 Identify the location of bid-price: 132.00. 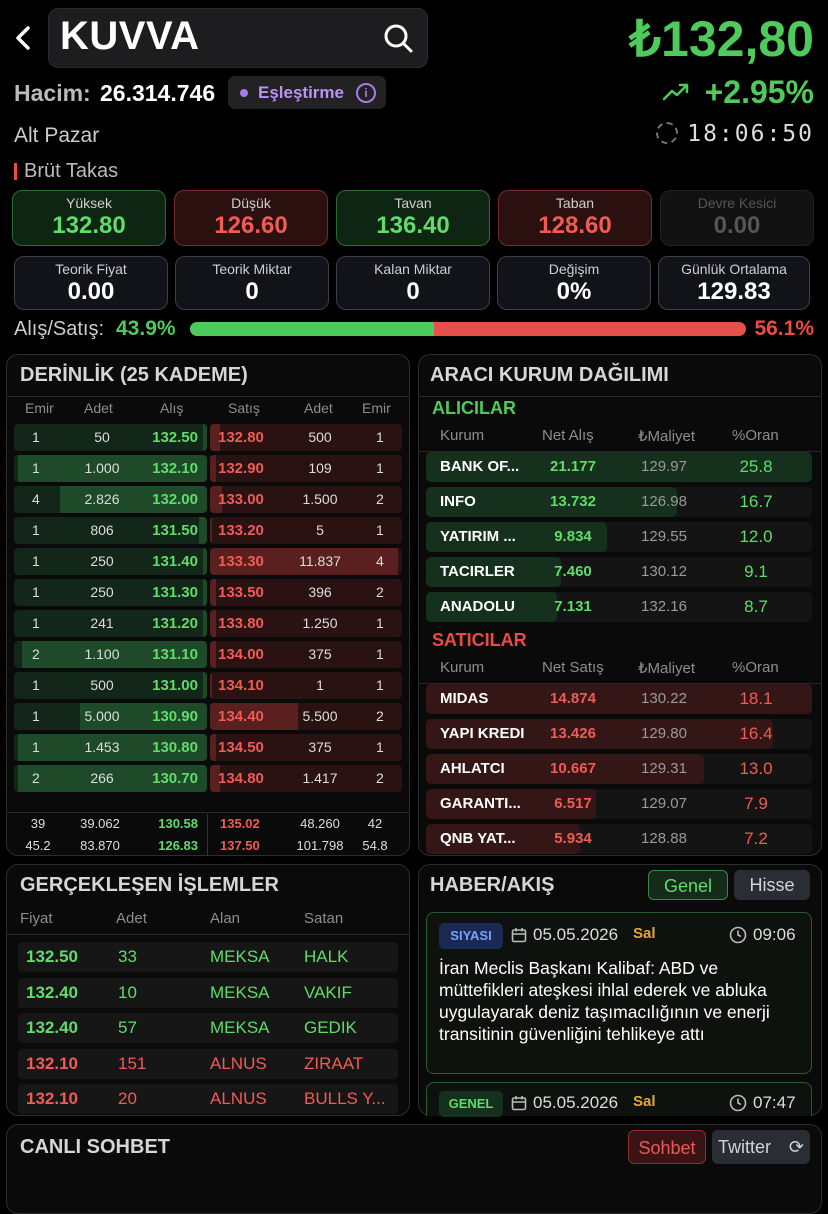
(175, 499).